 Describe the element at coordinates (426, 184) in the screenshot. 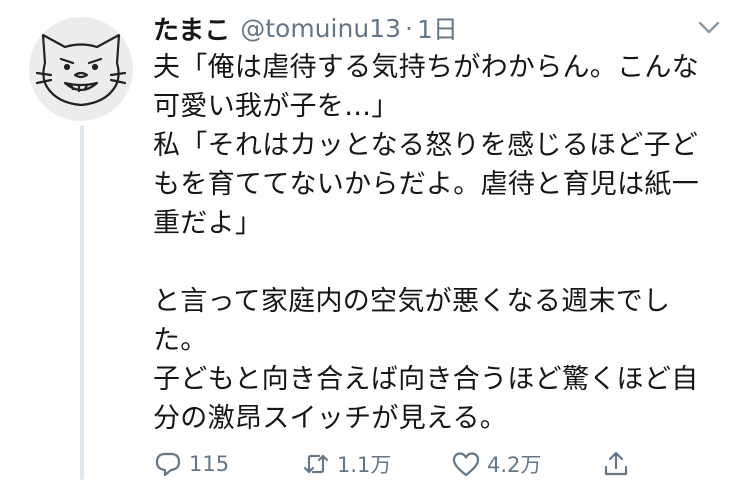

I see `tweet-line: もを育ててないからだよ。虐待と育児は紙一` at that location.